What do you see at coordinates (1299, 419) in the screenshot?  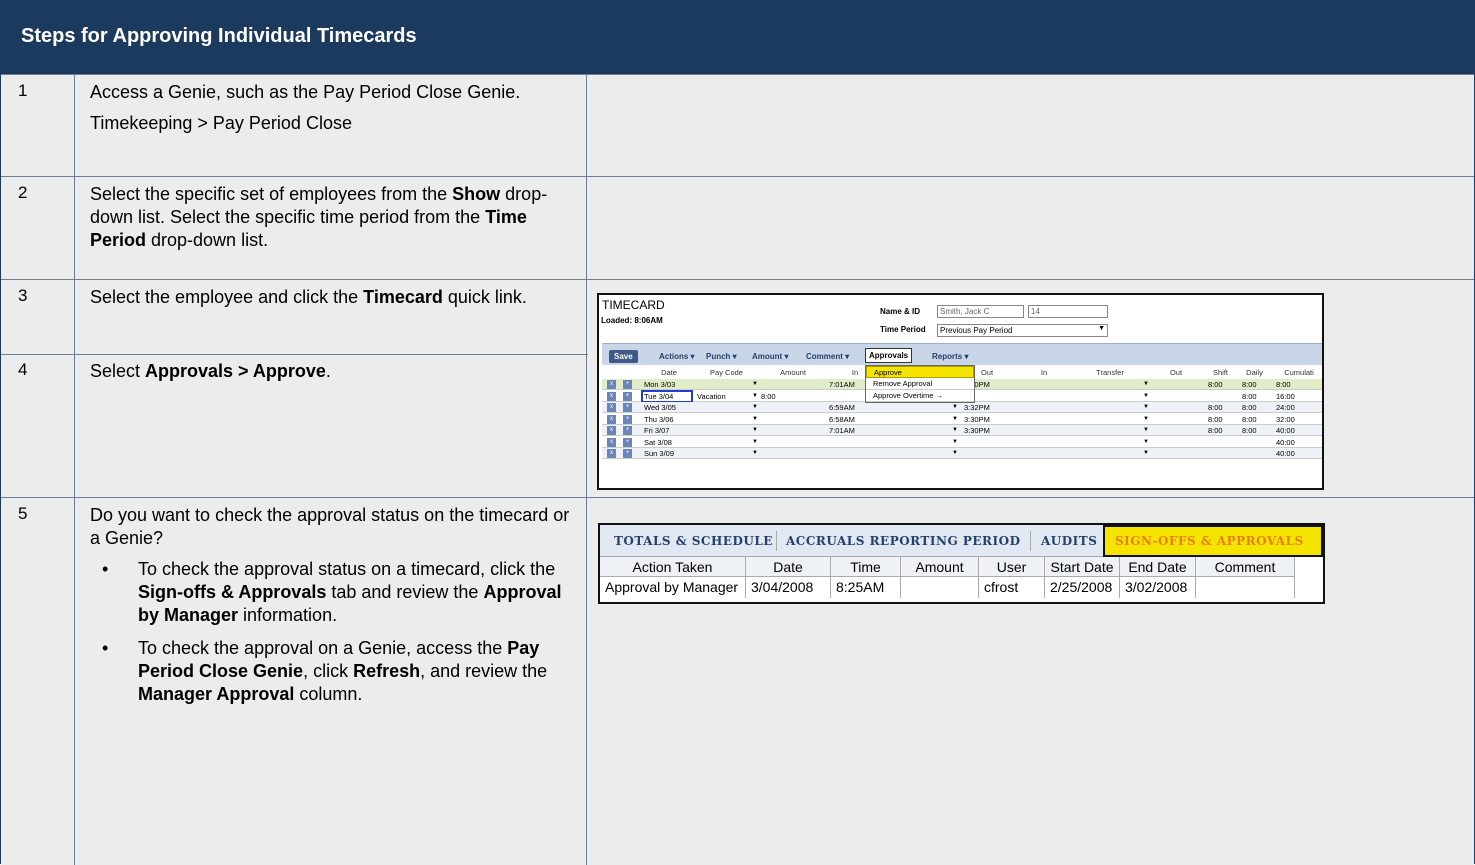 I see `cell-cum: 32:00` at bounding box center [1299, 419].